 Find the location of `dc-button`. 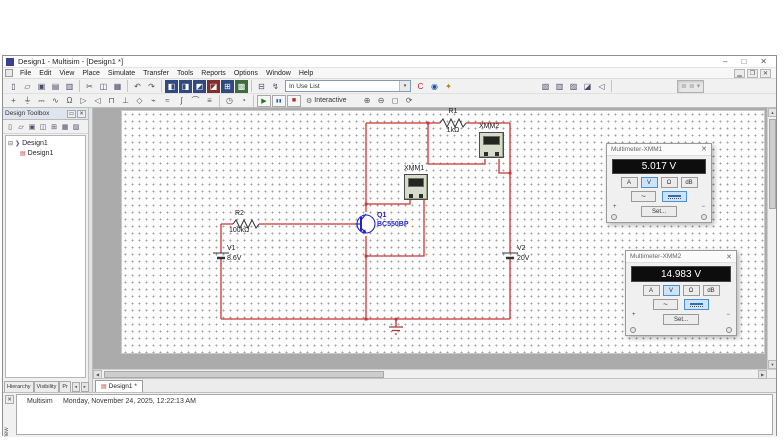

dc-button is located at coordinates (674, 196).